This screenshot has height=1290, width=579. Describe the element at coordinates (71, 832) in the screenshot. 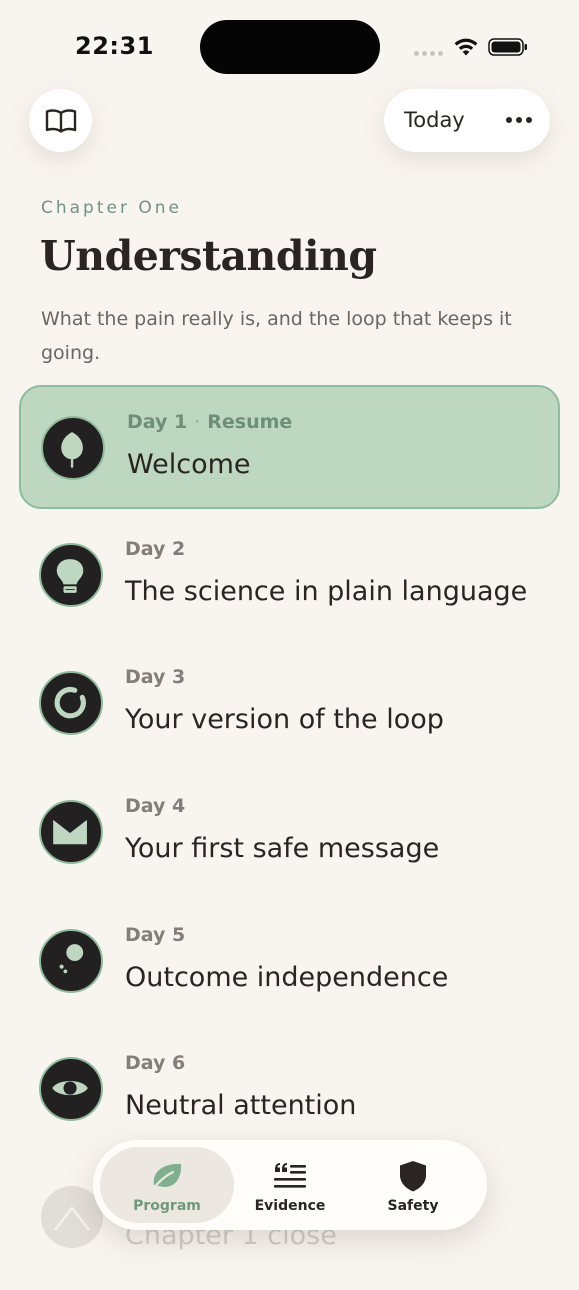

I see `envelope-icon` at that location.